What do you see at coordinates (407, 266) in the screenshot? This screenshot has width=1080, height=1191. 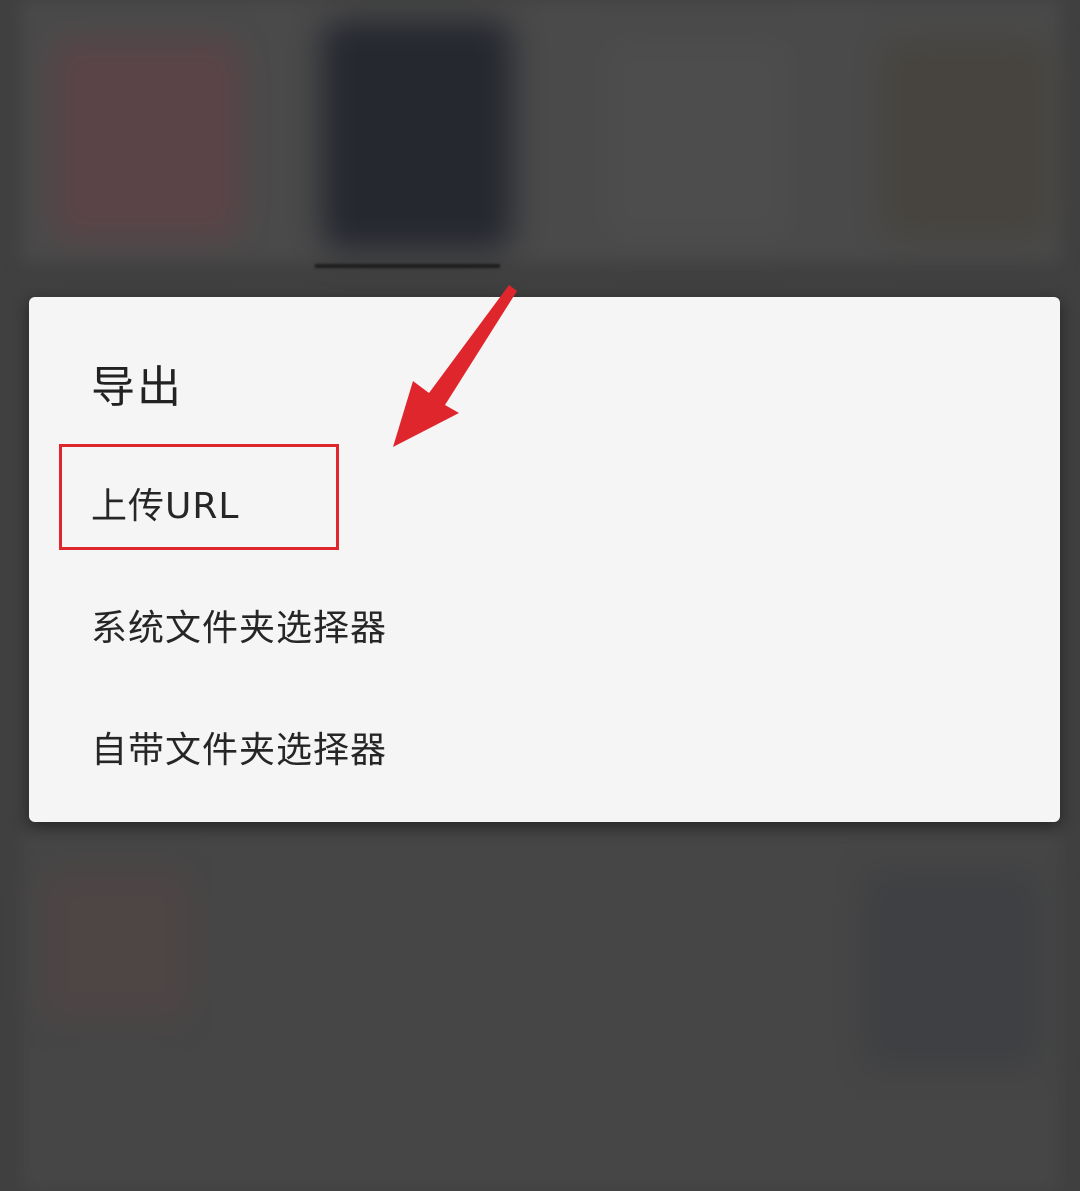 I see `background-tab-indicator` at bounding box center [407, 266].